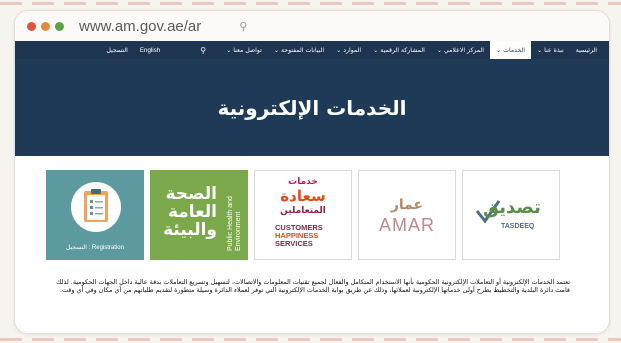 The height and width of the screenshot is (343, 621). I want to click on customers-en-line3: SERVICES, so click(294, 243).